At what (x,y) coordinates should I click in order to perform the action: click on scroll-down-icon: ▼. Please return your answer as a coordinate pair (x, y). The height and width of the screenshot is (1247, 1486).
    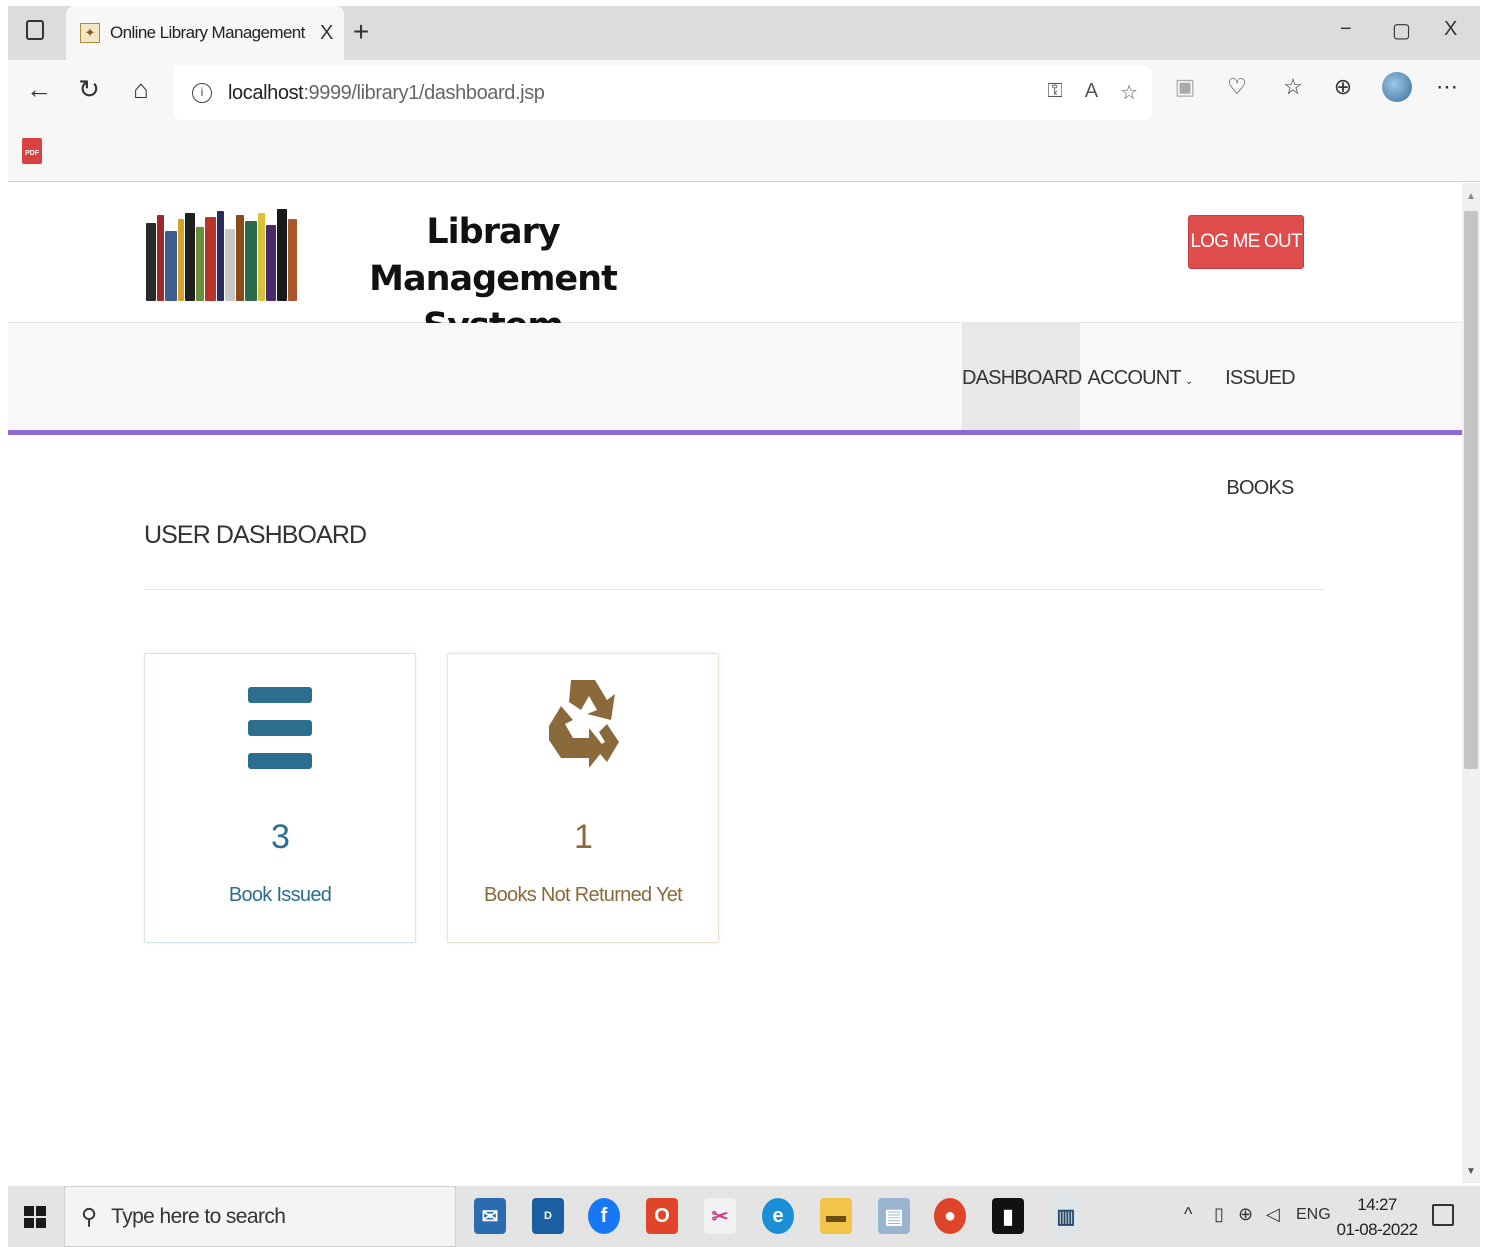
    Looking at the image, I should click on (1471, 1171).